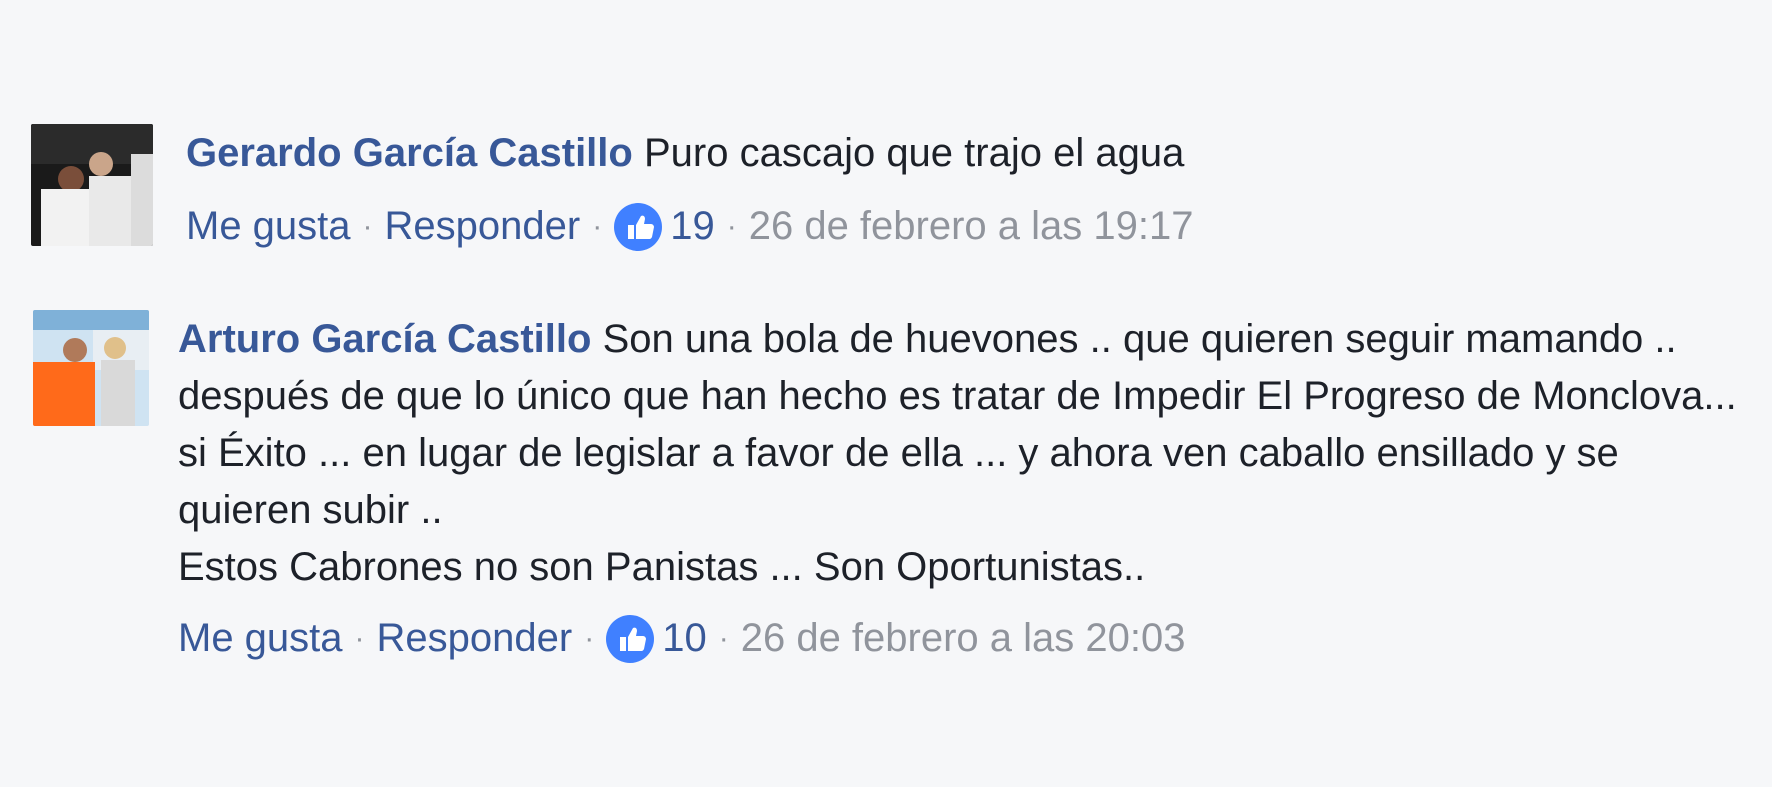  What do you see at coordinates (384, 339) in the screenshot?
I see `author-name: Arturo García Castillo` at bounding box center [384, 339].